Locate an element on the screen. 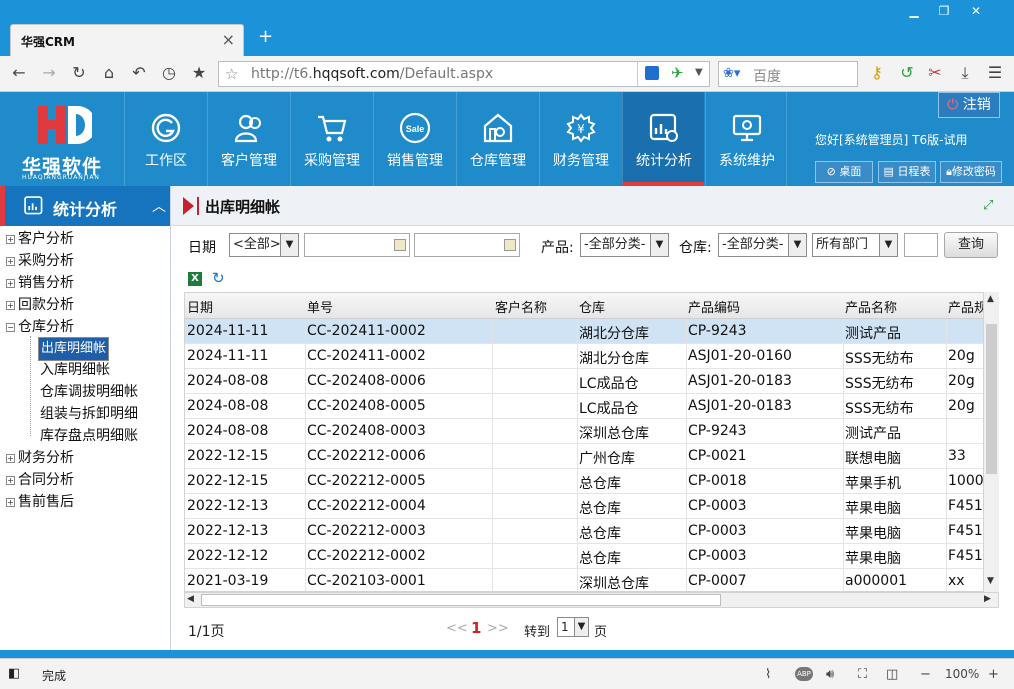 The width and height of the screenshot is (1014, 689). favorite-star-icon: ☆ is located at coordinates (231, 74).